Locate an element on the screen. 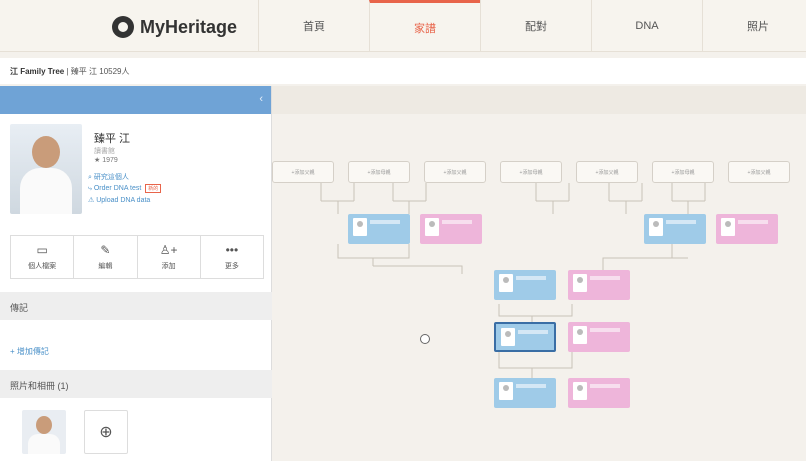 Image resolution: width=806 pixels, height=461 pixels. nav-family-tree: 家譜 is located at coordinates (424, 26).